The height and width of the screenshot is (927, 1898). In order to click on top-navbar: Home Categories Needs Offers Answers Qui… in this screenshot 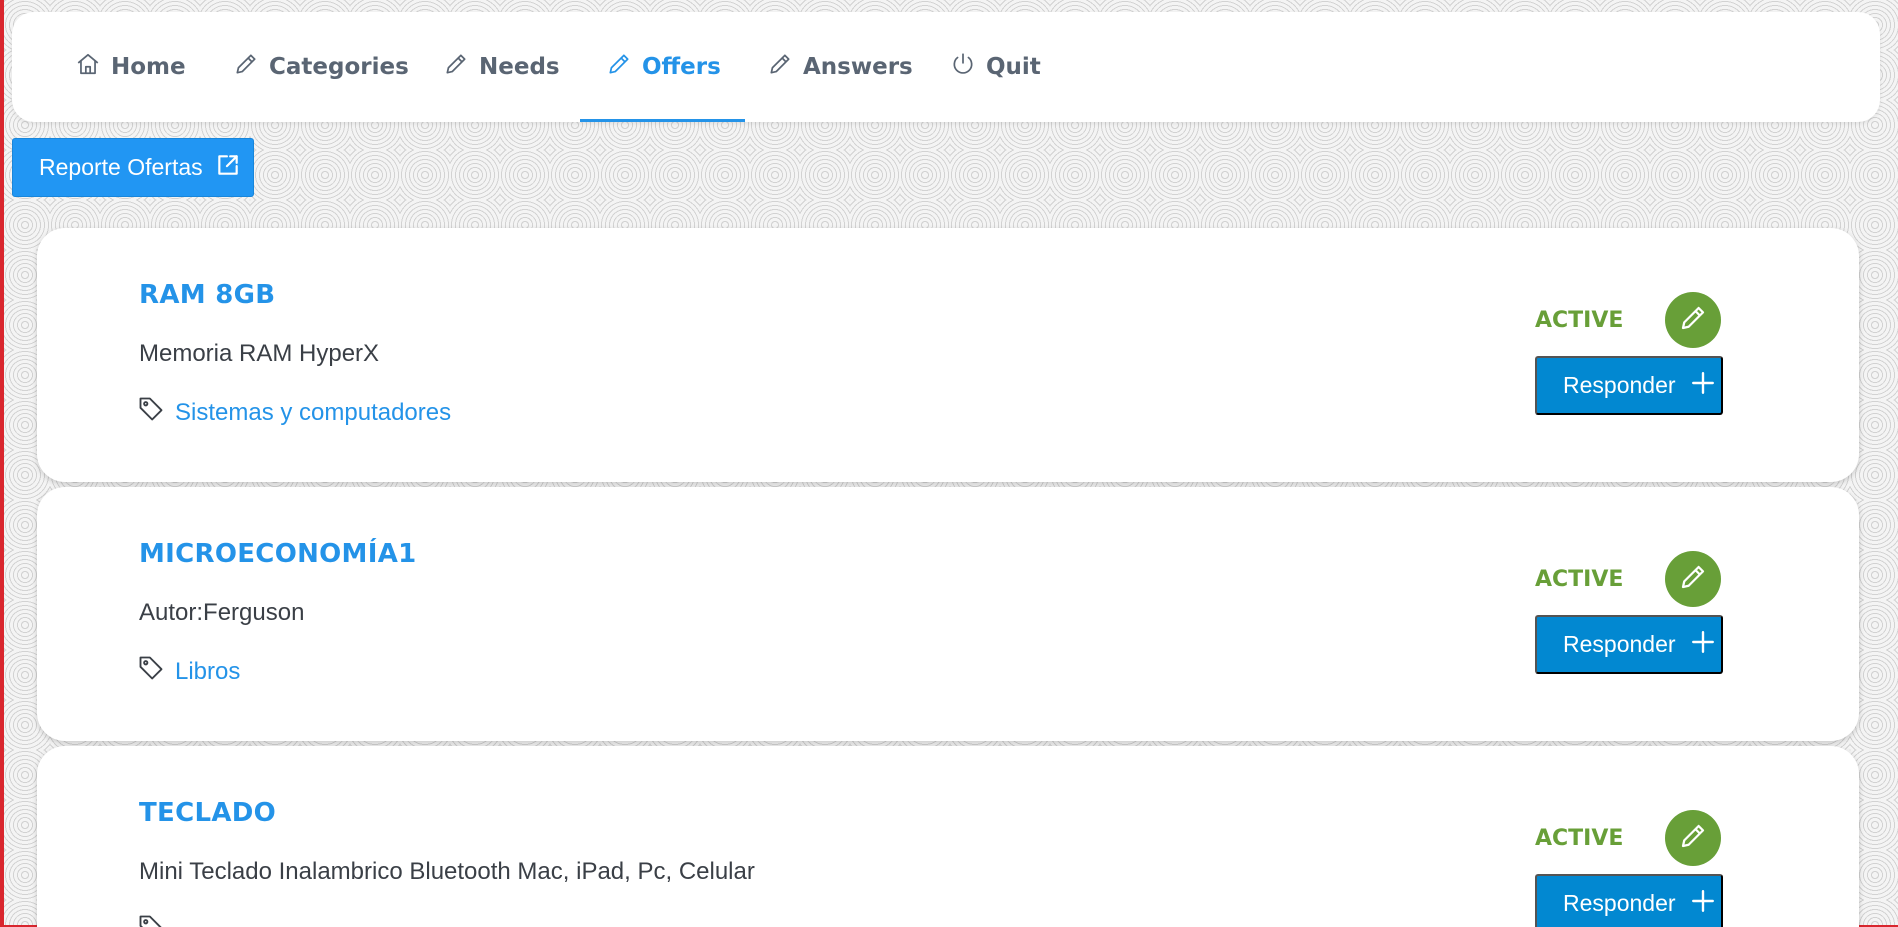, I will do `click(946, 67)`.